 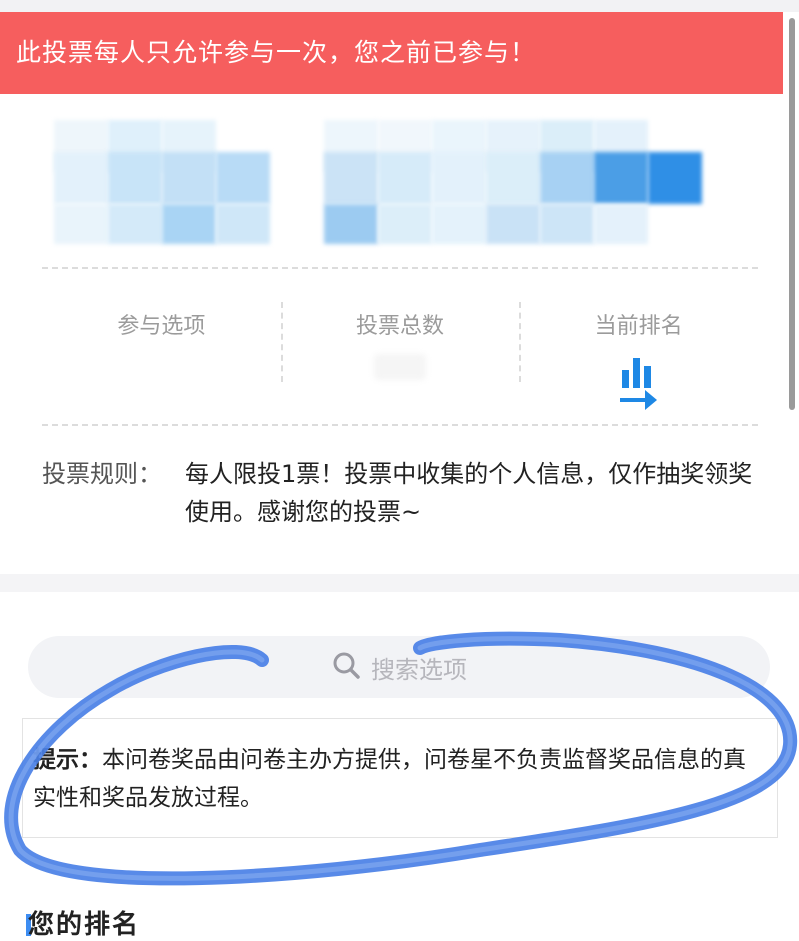 I want to click on scrollbar, so click(x=792, y=214).